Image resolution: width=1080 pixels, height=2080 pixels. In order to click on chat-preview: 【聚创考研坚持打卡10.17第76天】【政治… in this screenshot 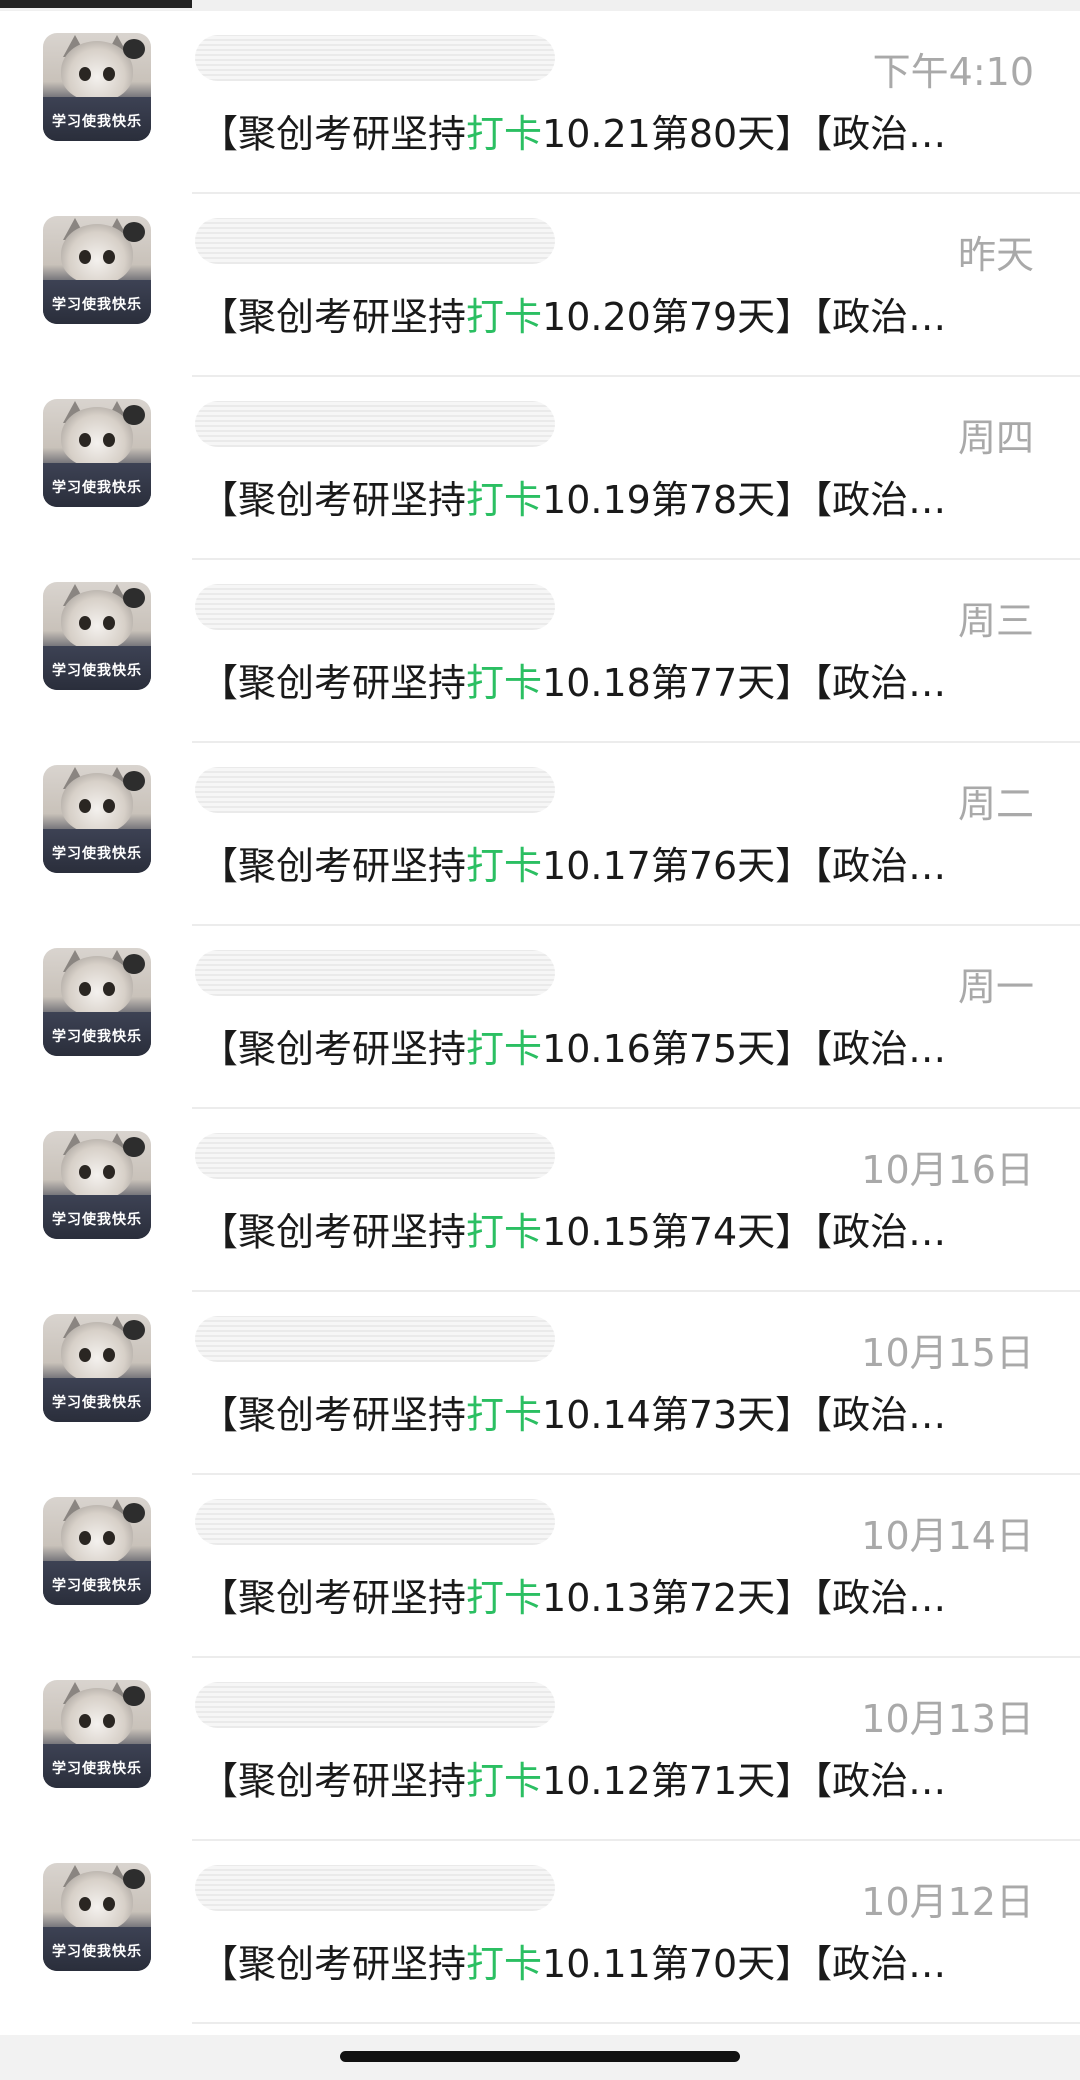, I will do `click(573, 862)`.